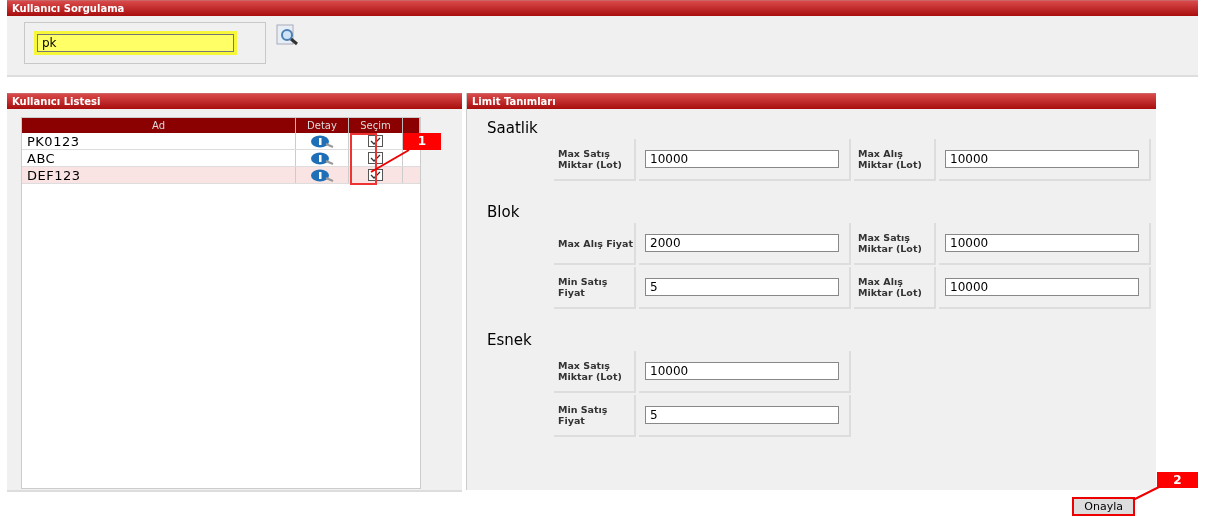 The height and width of the screenshot is (517, 1205). What do you see at coordinates (422, 141) in the screenshot?
I see `callout-badge: 1` at bounding box center [422, 141].